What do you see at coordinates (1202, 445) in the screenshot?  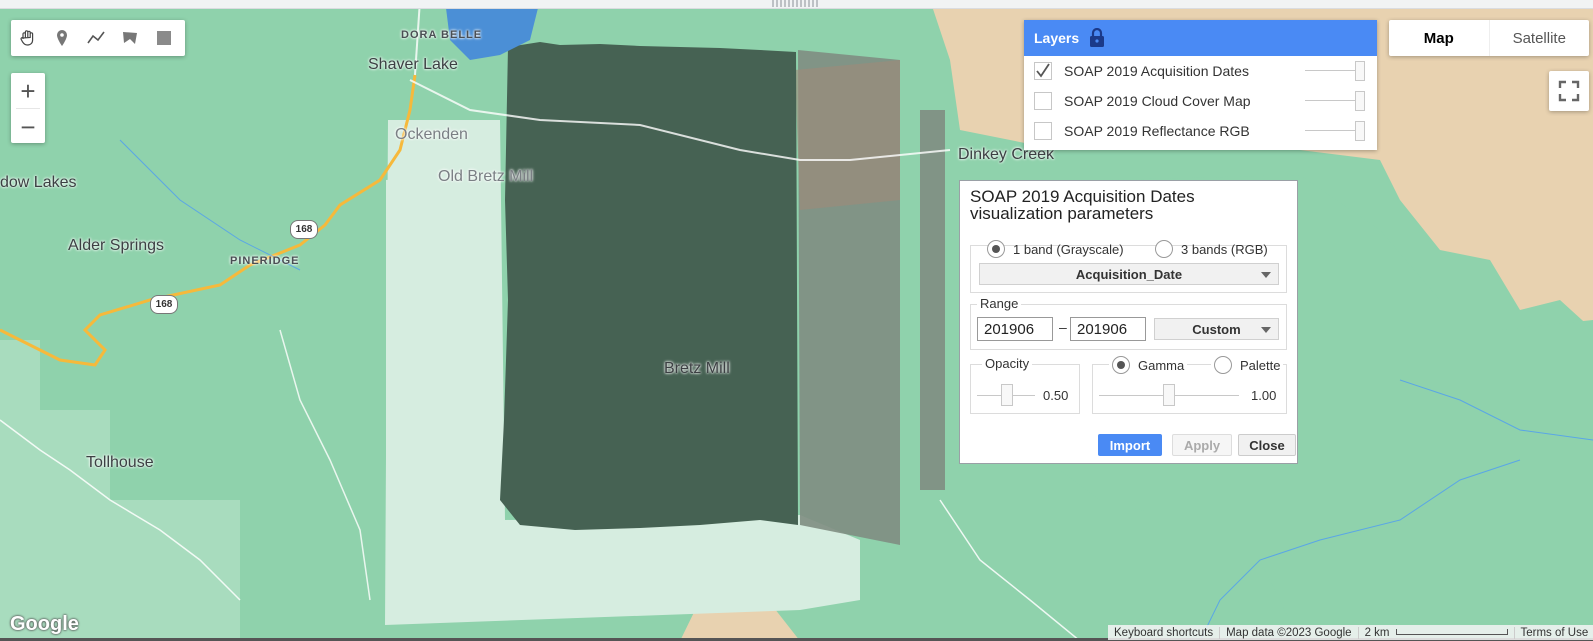 I see `apply-button: Apply` at bounding box center [1202, 445].